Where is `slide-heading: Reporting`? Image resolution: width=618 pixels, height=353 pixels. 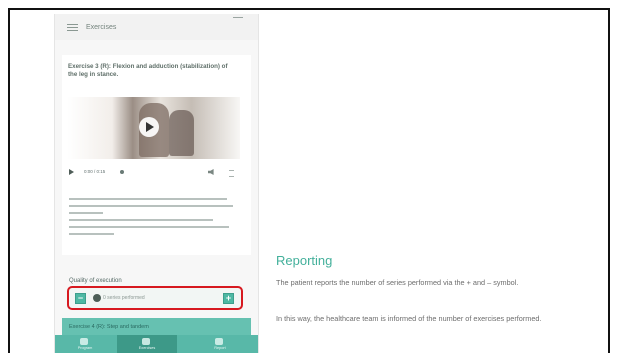 slide-heading: Reporting is located at coordinates (304, 260).